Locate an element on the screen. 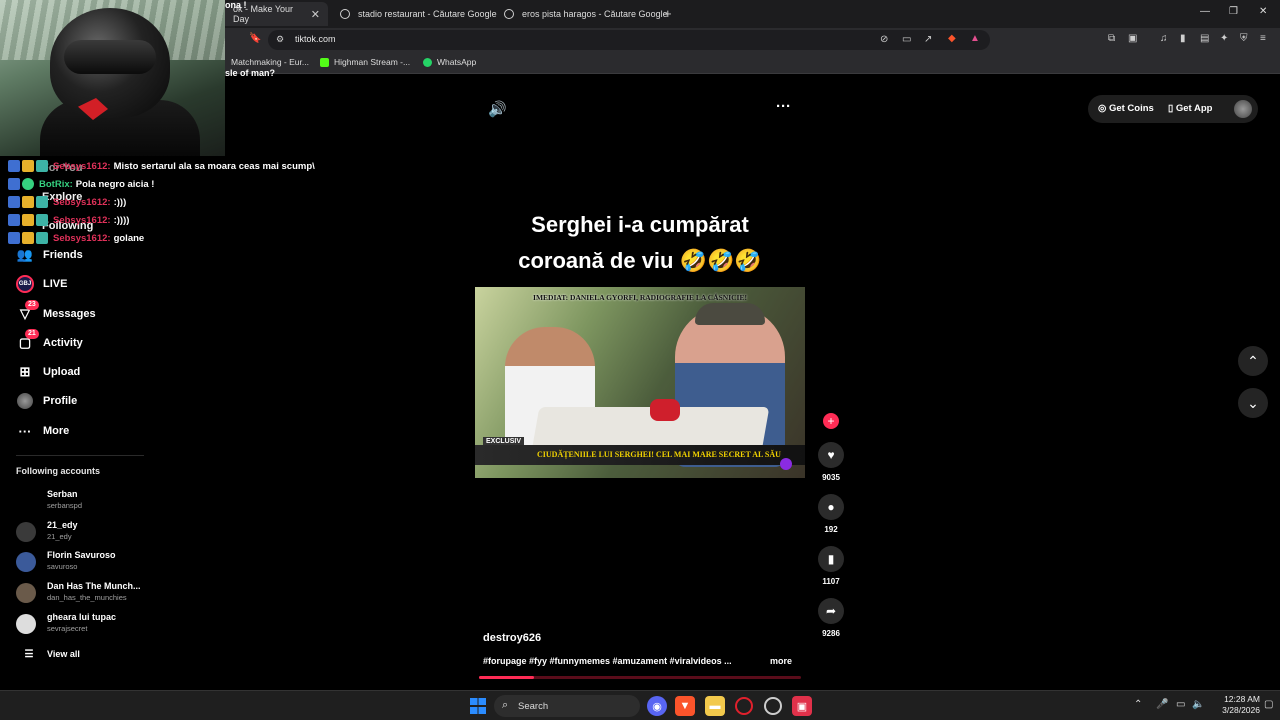 This screenshot has height=720, width=1280. video-author: destroy626 is located at coordinates (512, 638).